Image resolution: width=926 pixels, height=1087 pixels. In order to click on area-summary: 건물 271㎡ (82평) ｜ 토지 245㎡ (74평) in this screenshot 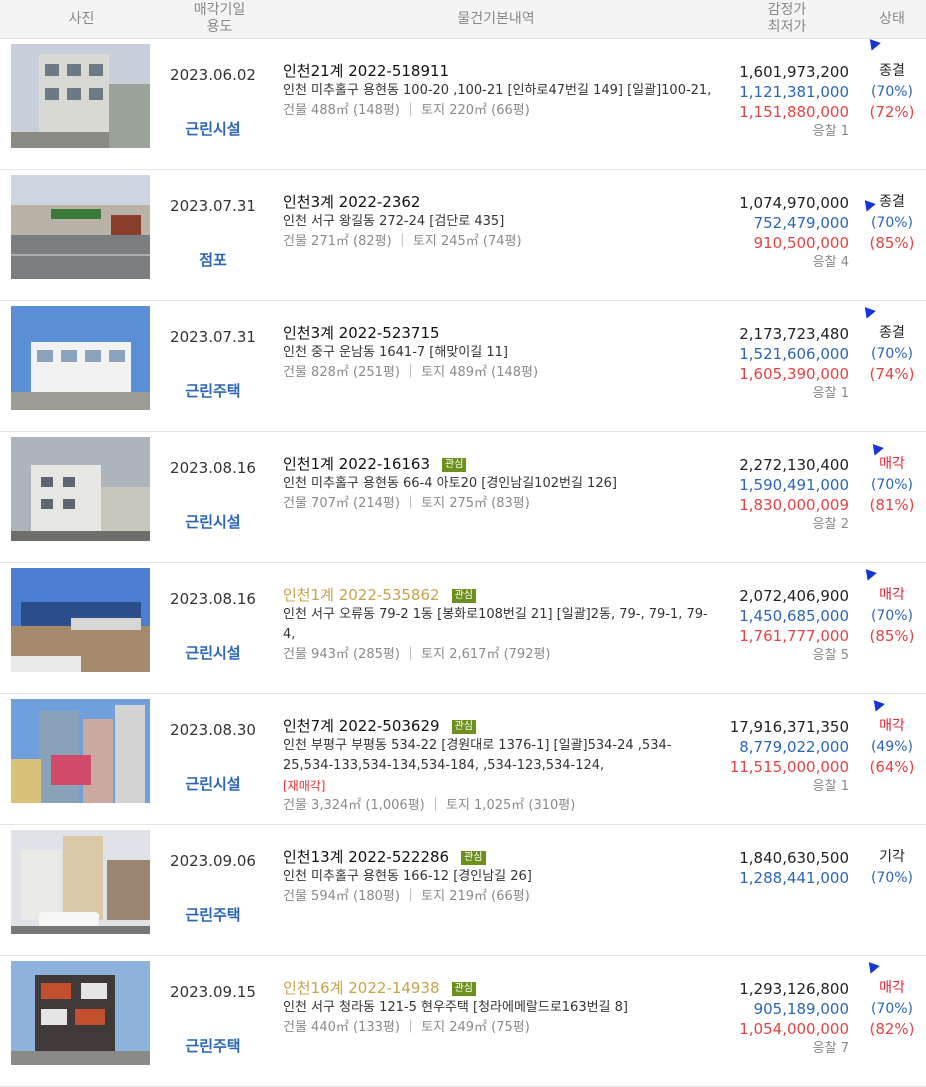, I will do `click(402, 241)`.